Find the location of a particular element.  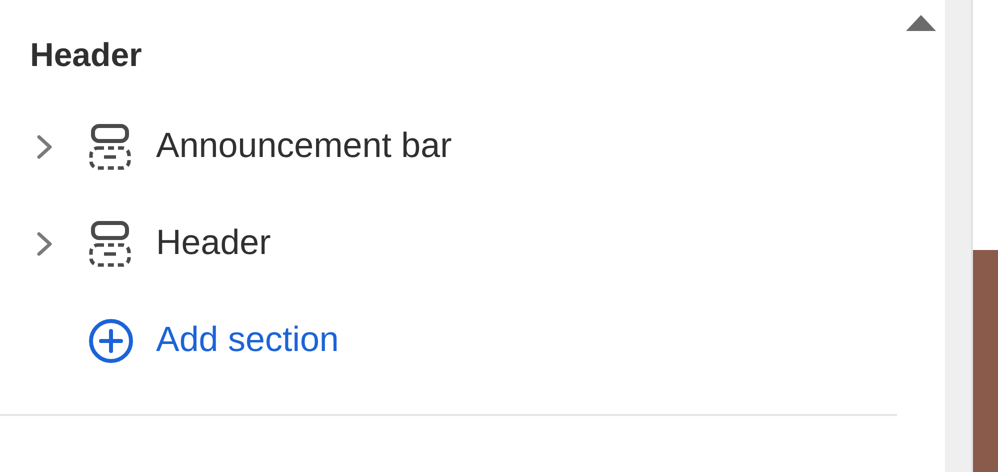

add-section-button: Add section is located at coordinates (213, 340).